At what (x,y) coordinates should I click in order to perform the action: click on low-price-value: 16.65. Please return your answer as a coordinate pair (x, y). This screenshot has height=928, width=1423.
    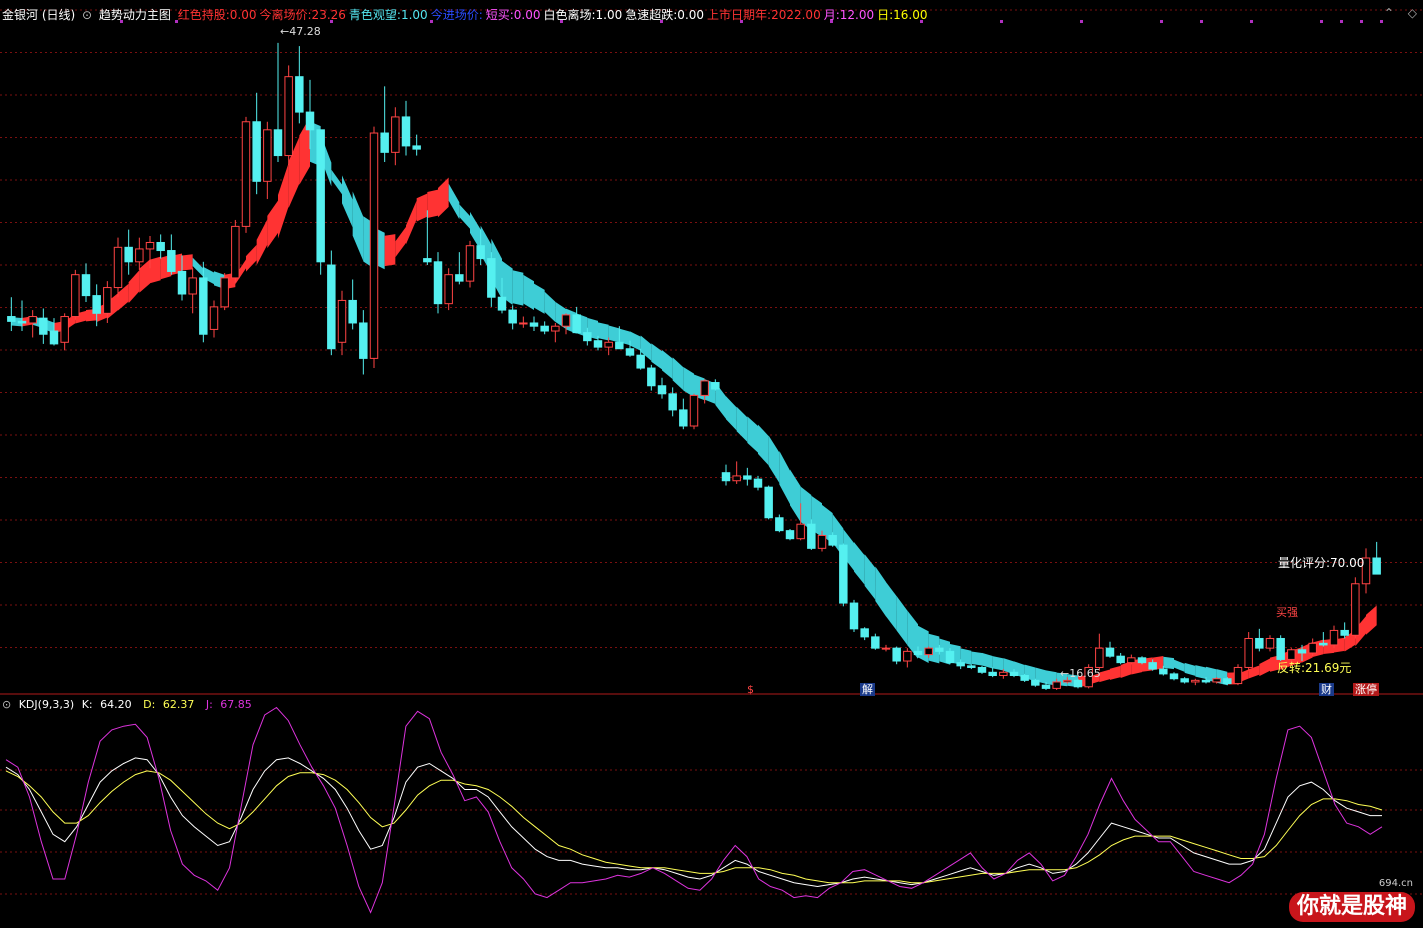
    Looking at the image, I should click on (1085, 673).